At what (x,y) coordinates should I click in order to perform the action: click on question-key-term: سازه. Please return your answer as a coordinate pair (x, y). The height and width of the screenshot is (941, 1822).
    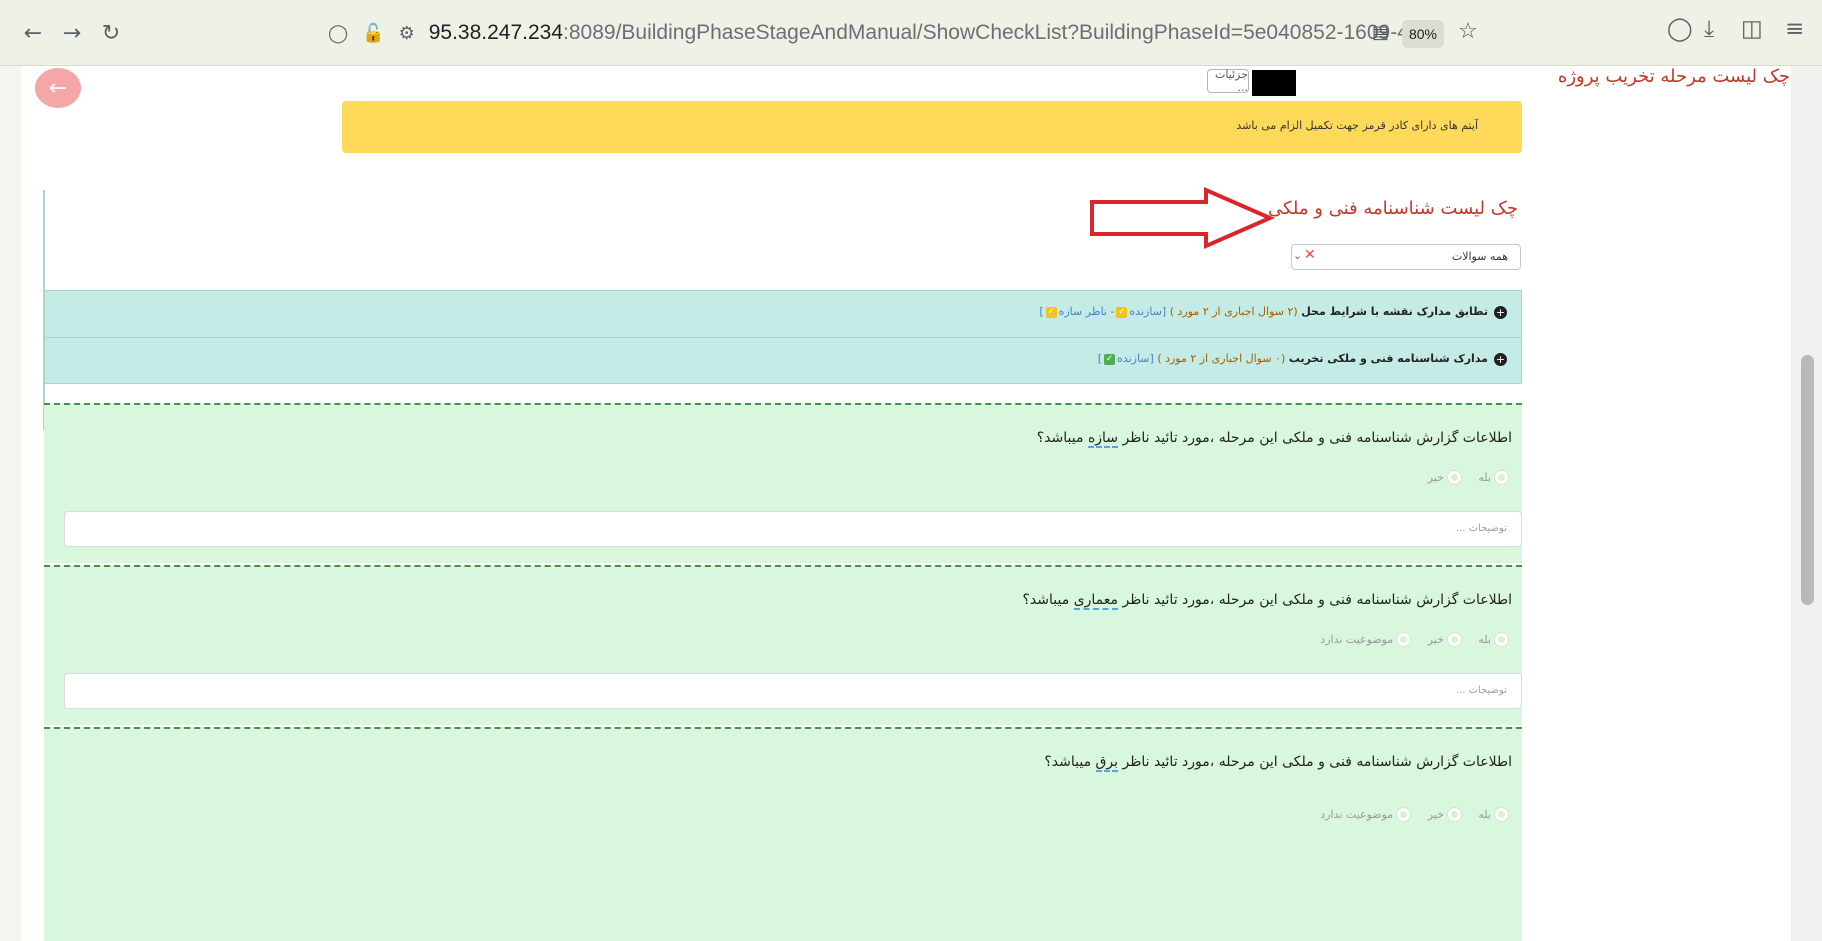
    Looking at the image, I should click on (1103, 439).